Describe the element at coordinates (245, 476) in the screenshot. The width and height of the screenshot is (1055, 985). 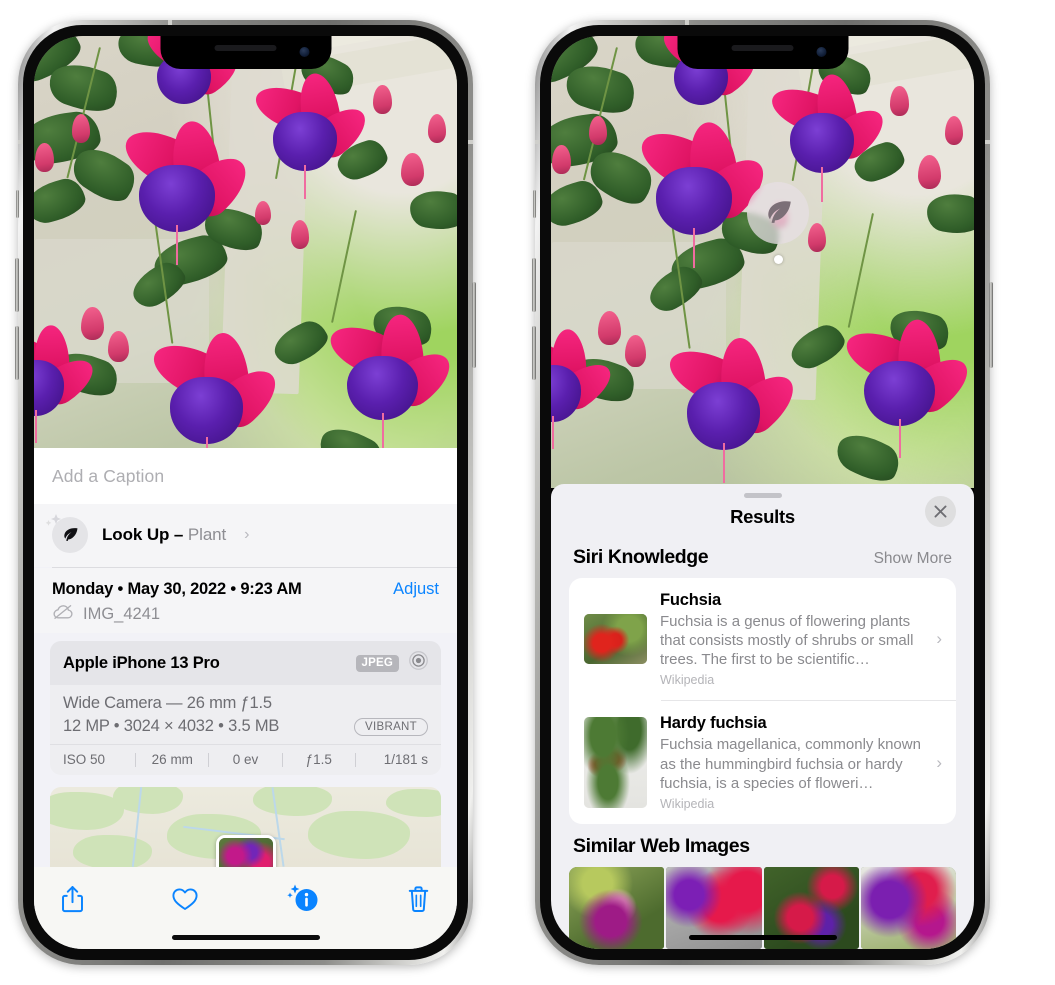
I see `caption-field: Add a Caption` at that location.